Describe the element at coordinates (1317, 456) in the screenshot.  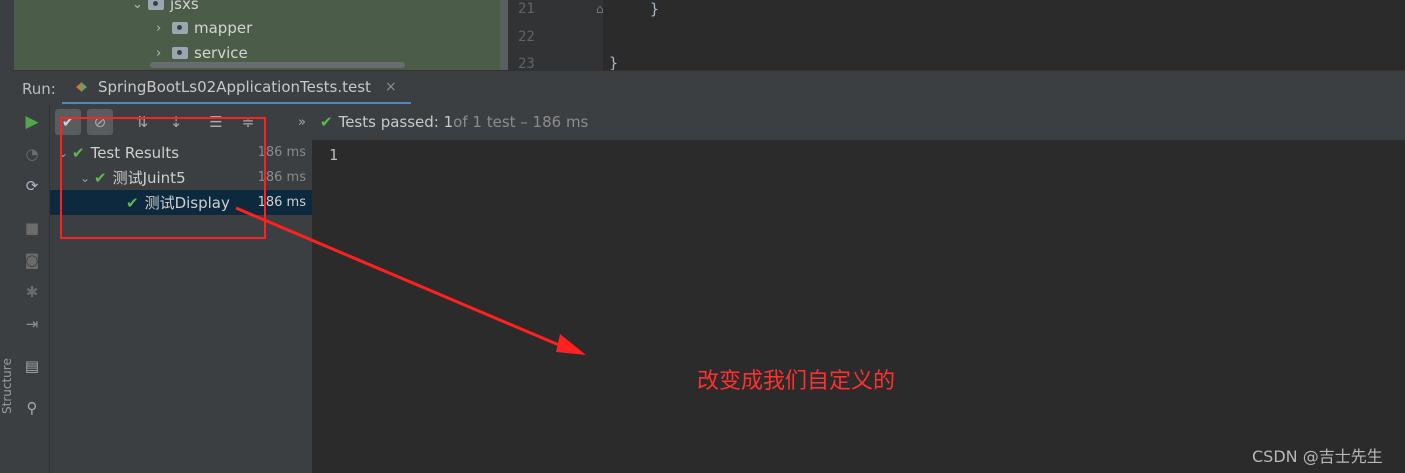
I see `watermark: CSDN @吉士先生` at that location.